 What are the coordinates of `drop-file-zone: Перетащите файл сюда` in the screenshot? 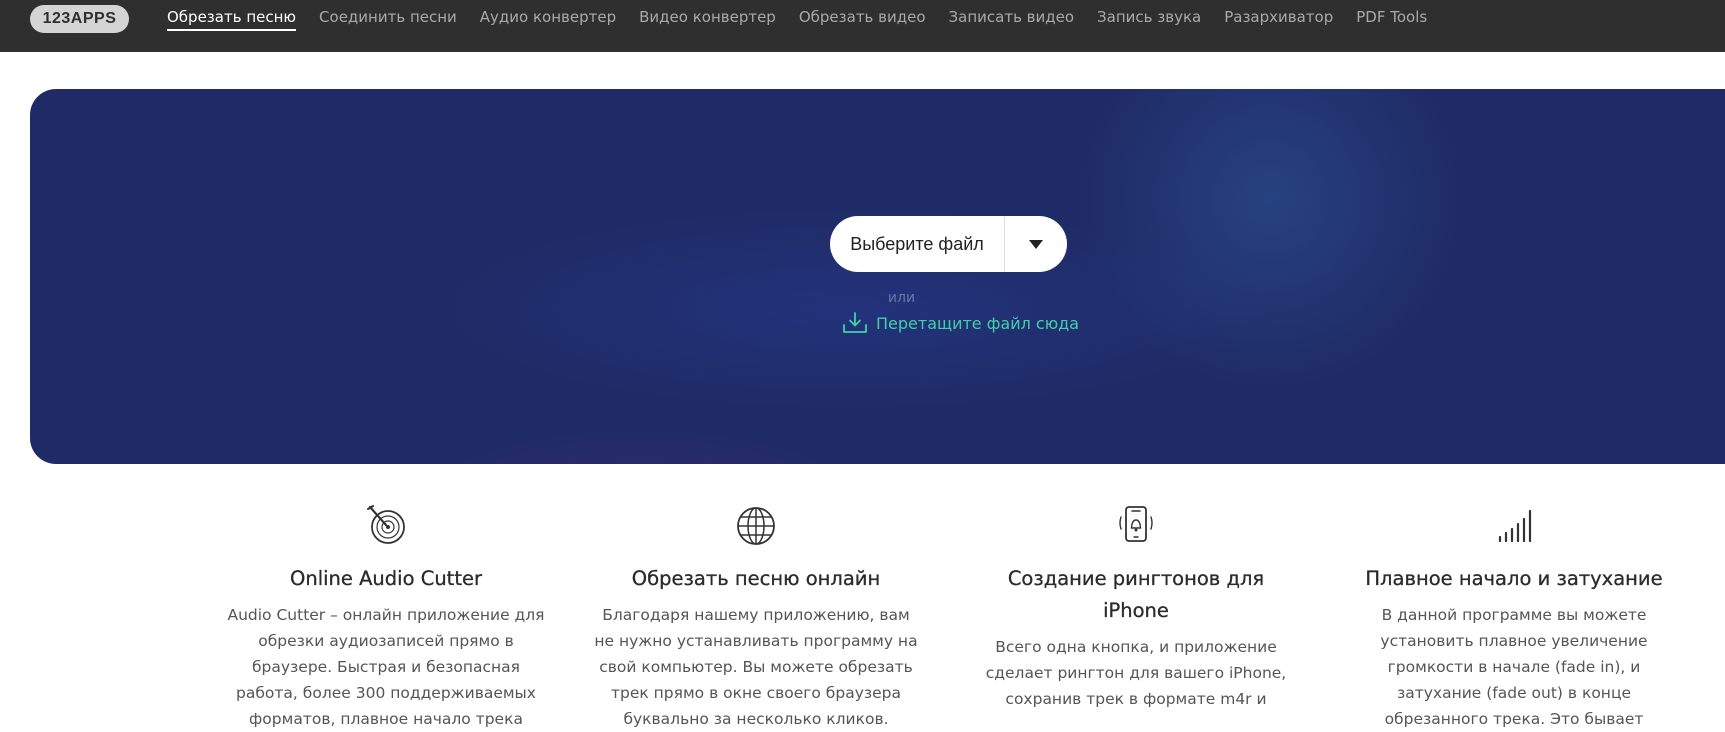 It's located at (960, 323).